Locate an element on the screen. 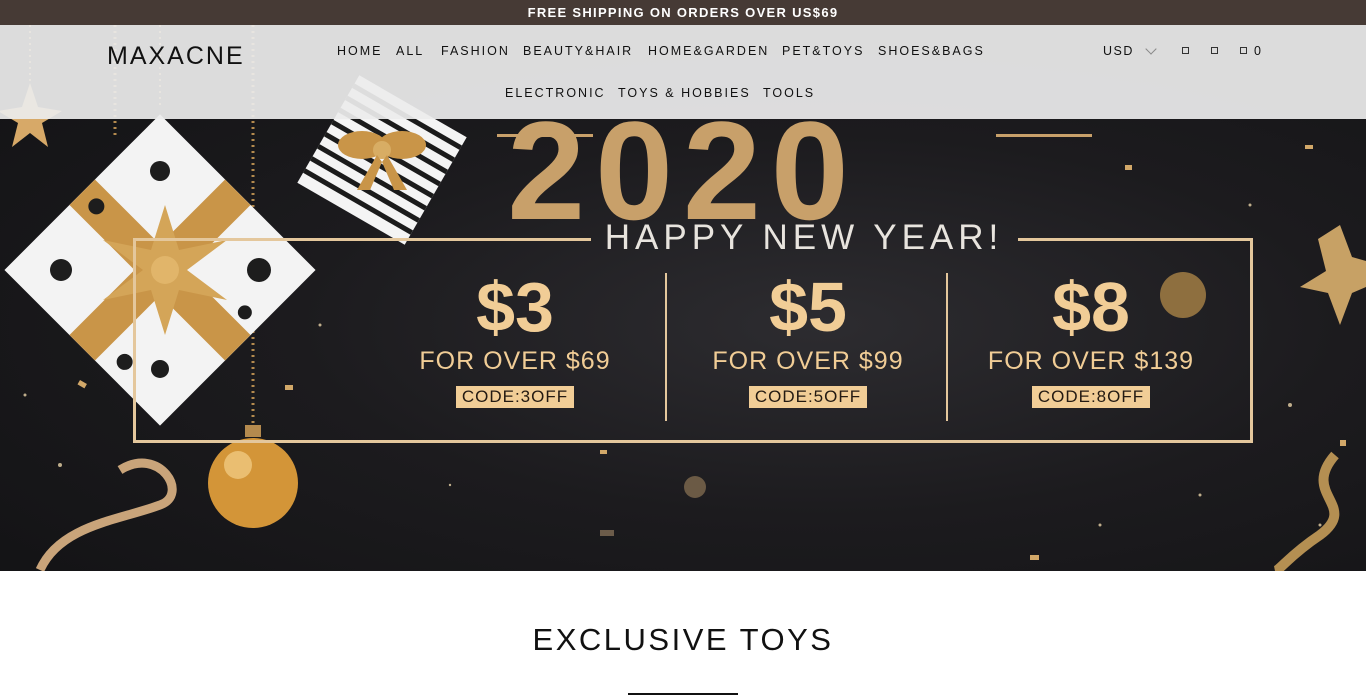  nav-item-home: HOME is located at coordinates (360, 51).